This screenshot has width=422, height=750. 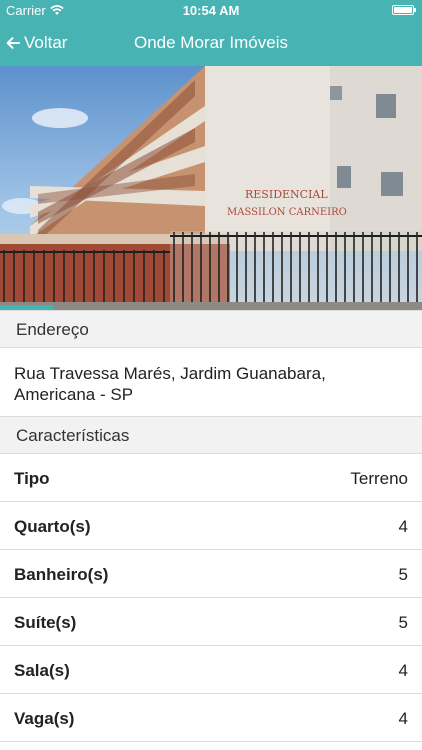 I want to click on clock: 10:54 AM, so click(x=211, y=10).